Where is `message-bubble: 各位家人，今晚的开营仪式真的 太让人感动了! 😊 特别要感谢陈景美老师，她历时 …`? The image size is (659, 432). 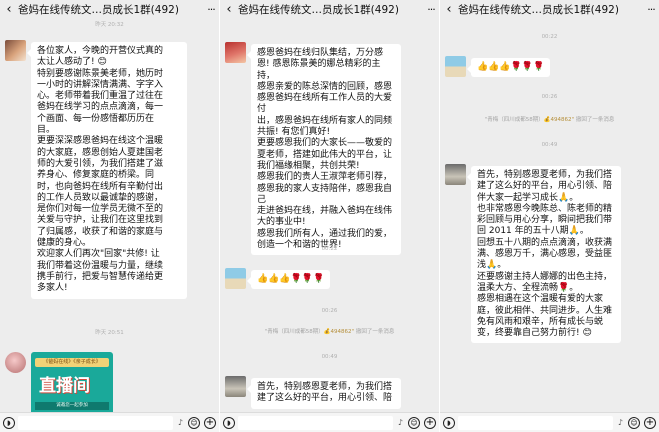
message-bubble: 各位家人，今晚的开营仪式真的 太让人感动了! 😊 特别要感谢陈景美老师，她历时 … is located at coordinates (107, 170).